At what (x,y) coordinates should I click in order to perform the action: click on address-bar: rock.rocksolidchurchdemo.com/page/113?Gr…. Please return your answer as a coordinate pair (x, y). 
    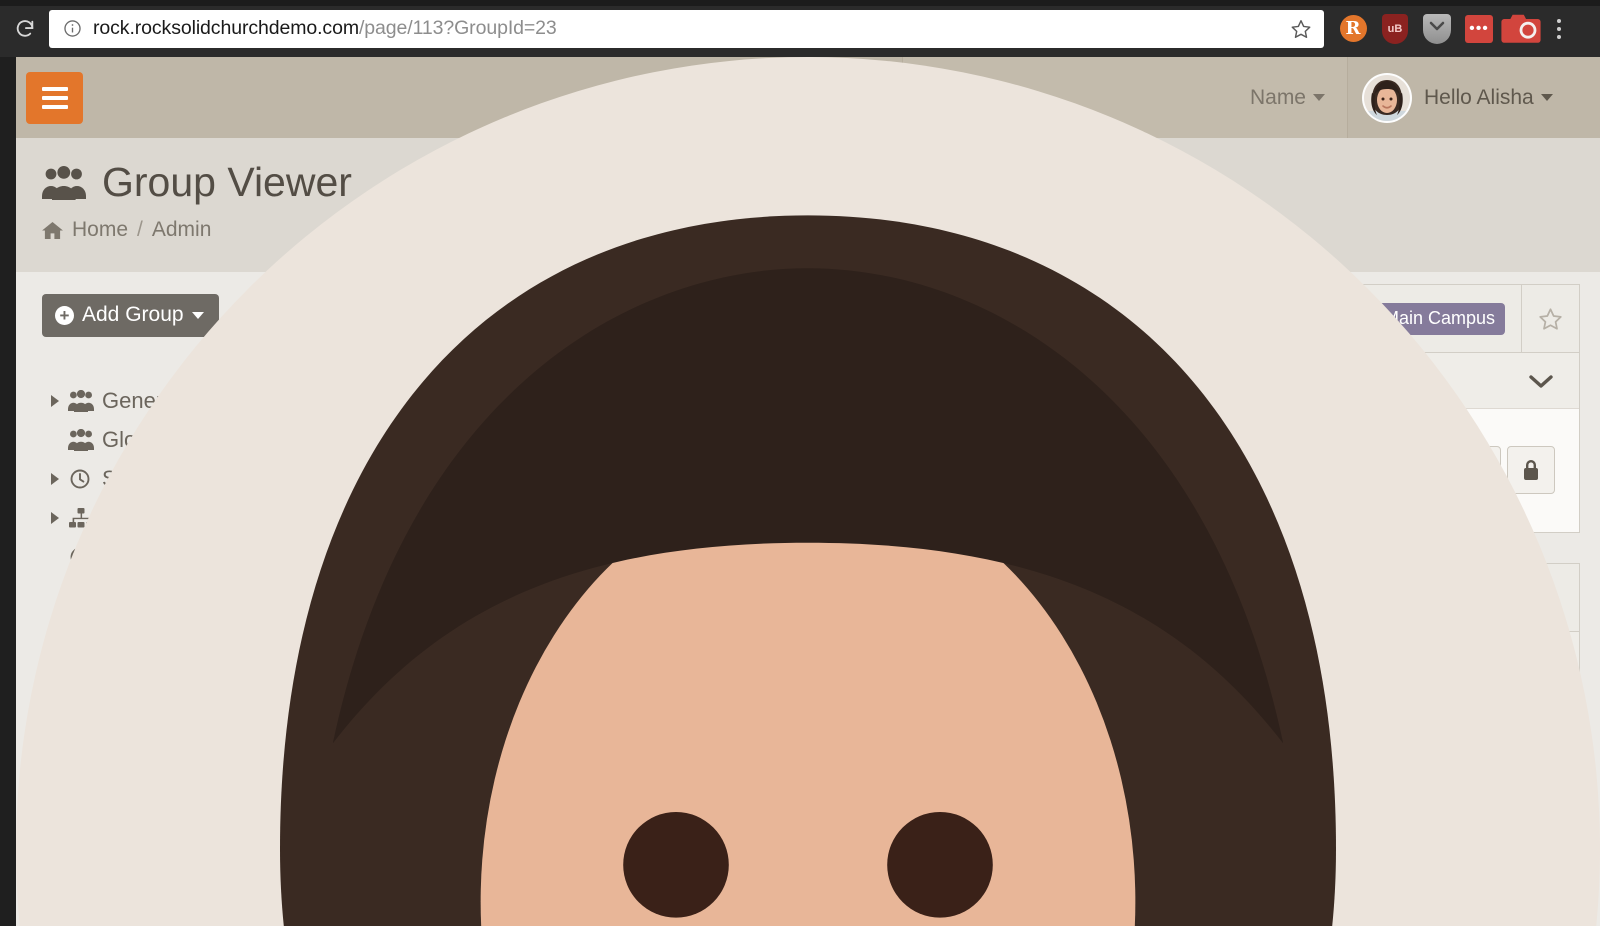
    Looking at the image, I should click on (686, 28).